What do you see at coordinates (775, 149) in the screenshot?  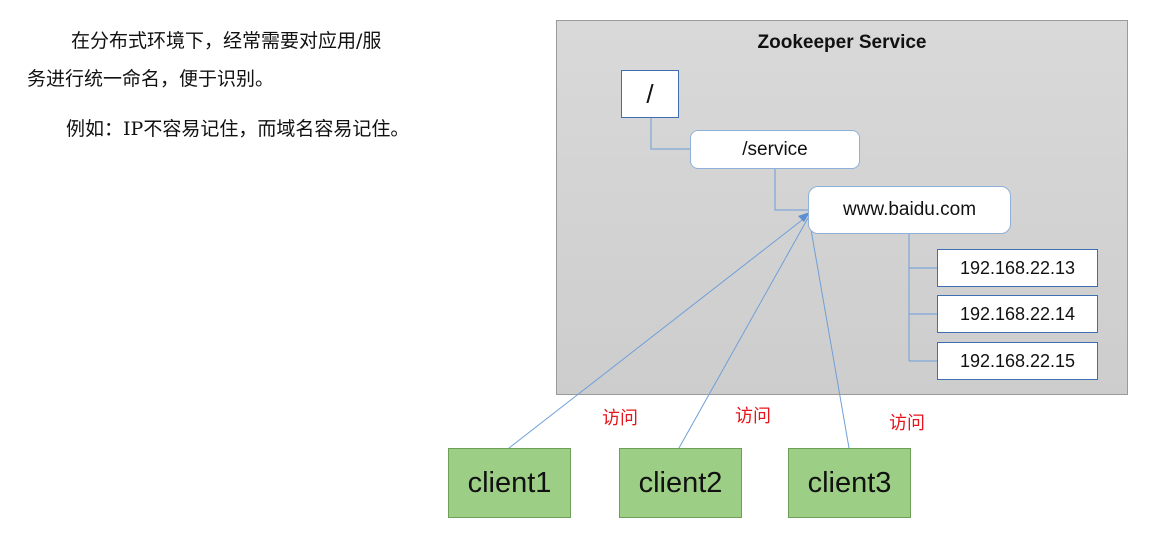 I see `tree-node-service: /service` at bounding box center [775, 149].